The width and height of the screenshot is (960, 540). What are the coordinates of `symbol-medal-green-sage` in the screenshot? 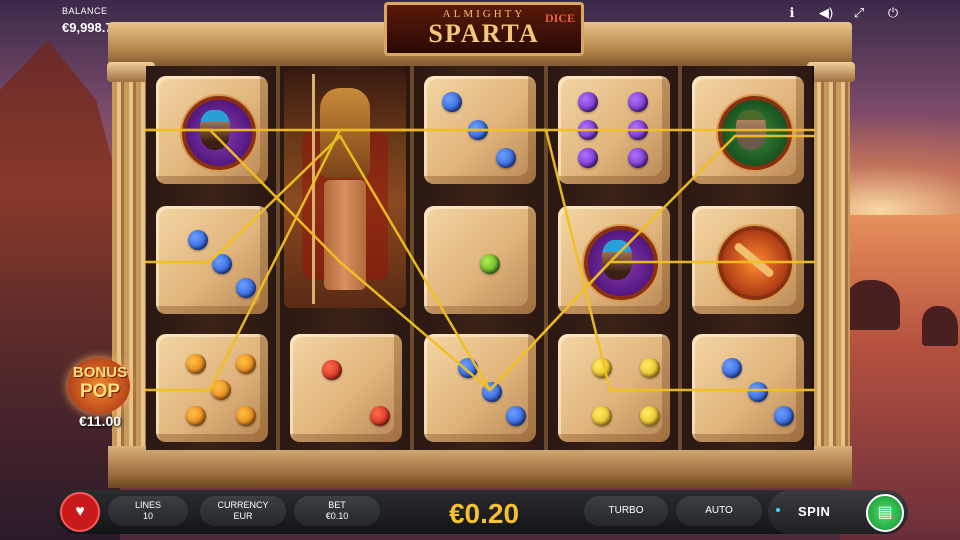 It's located at (748, 130).